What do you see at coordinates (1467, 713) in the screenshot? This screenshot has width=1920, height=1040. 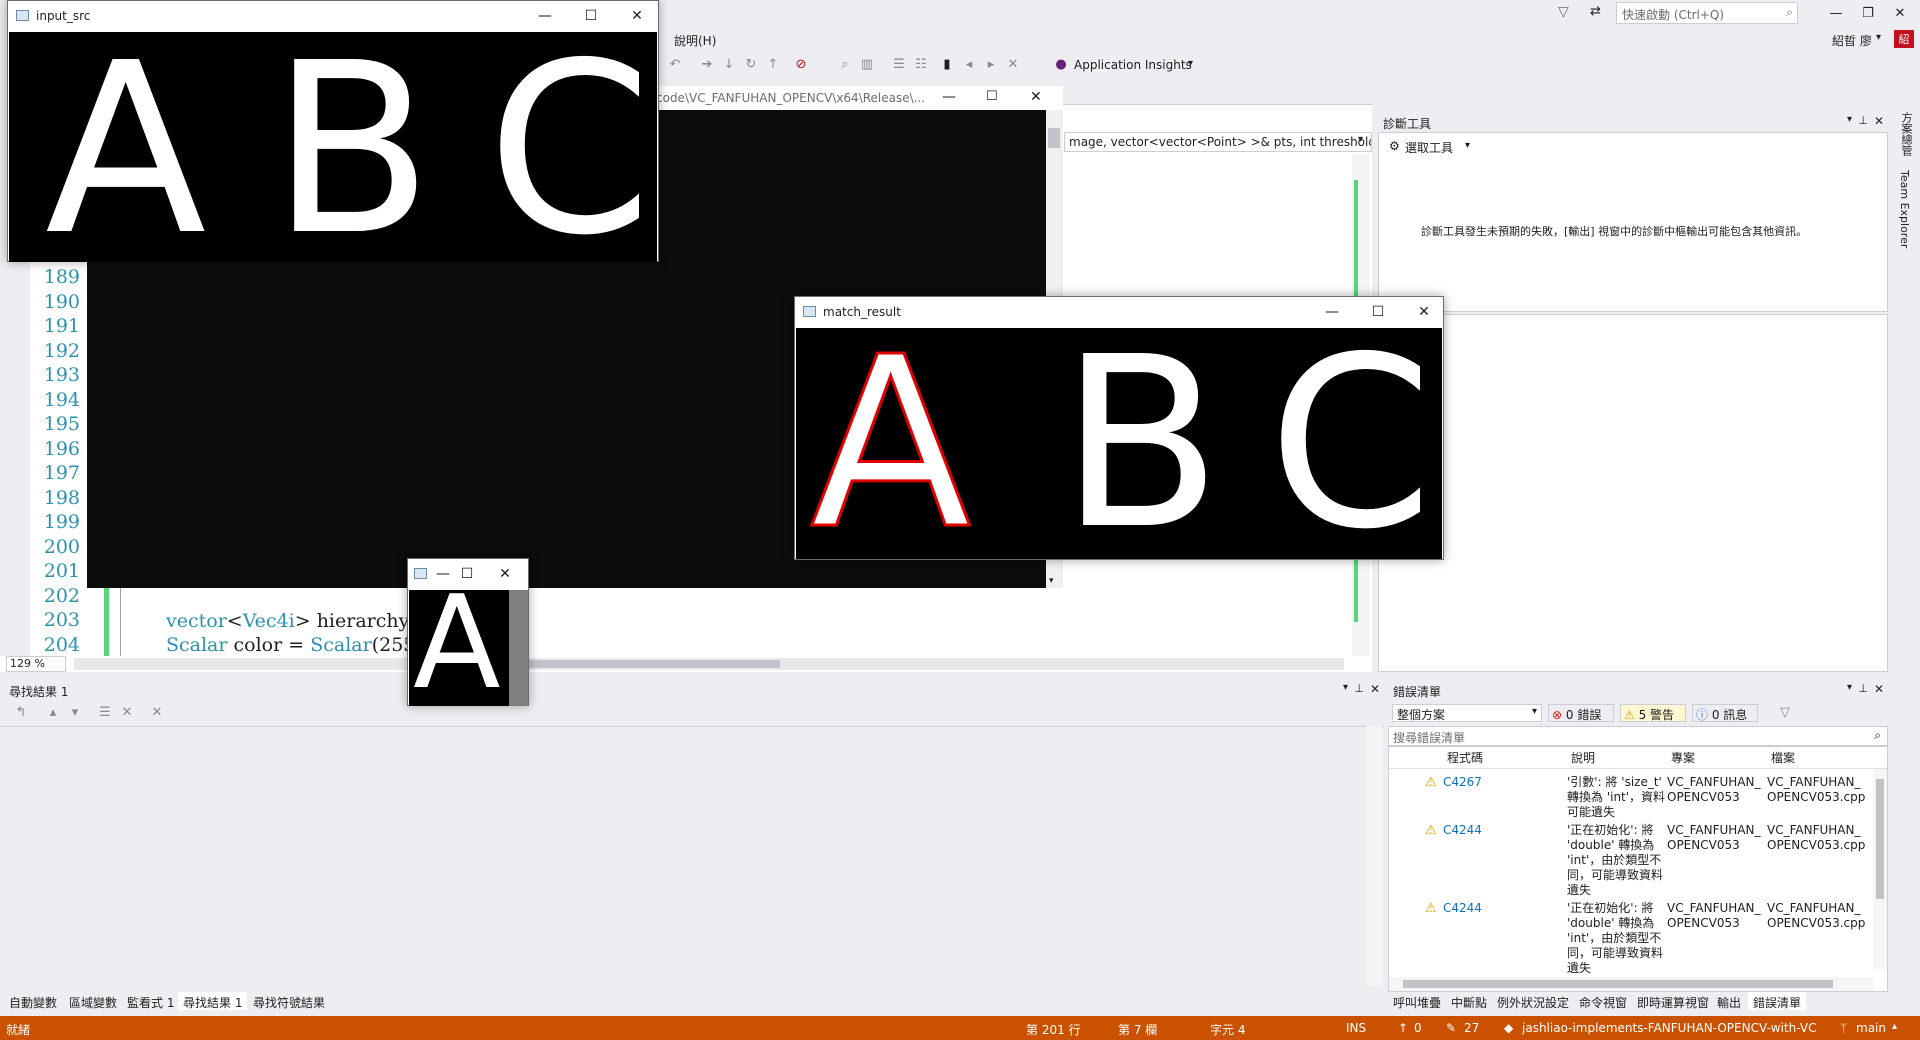 I see `scope-select: 整個方案 ▾` at bounding box center [1467, 713].